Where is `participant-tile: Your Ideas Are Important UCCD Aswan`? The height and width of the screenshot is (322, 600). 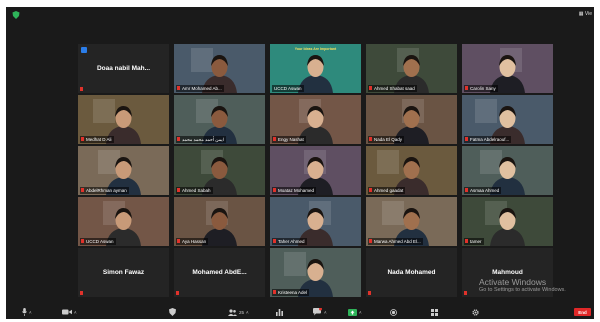 participant-tile: Your Ideas Are Important UCCD Aswan is located at coordinates (315, 68).